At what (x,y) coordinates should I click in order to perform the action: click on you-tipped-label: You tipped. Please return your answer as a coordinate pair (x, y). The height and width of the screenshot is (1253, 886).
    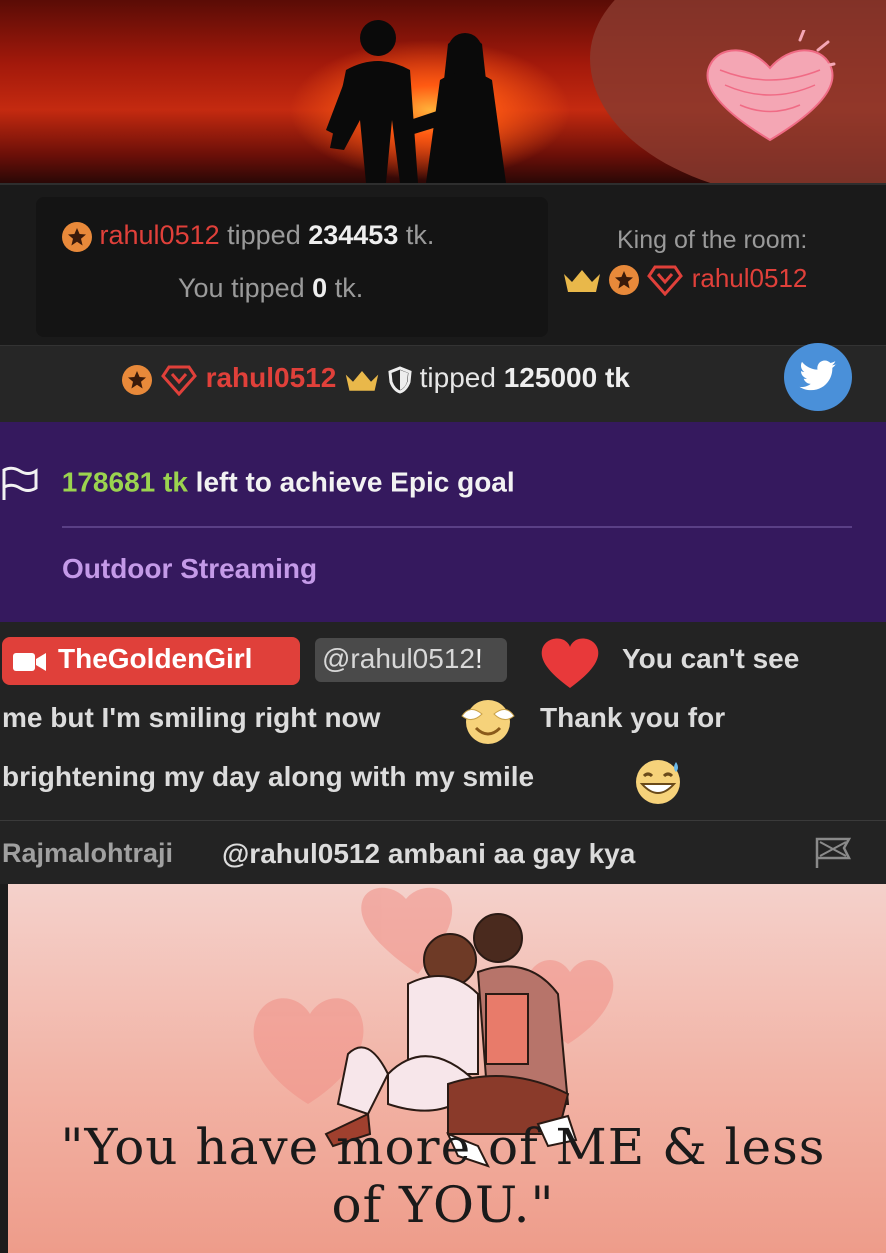
    Looking at the image, I should click on (241, 288).